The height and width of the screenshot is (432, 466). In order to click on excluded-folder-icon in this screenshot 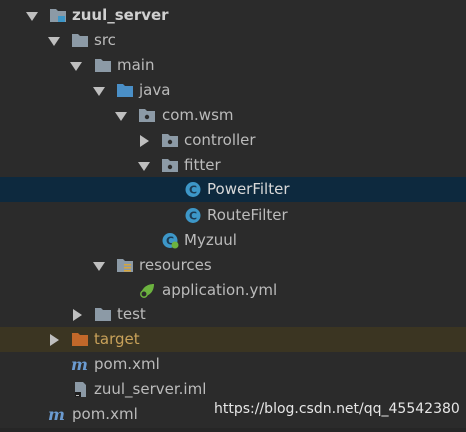, I will do `click(80, 339)`.